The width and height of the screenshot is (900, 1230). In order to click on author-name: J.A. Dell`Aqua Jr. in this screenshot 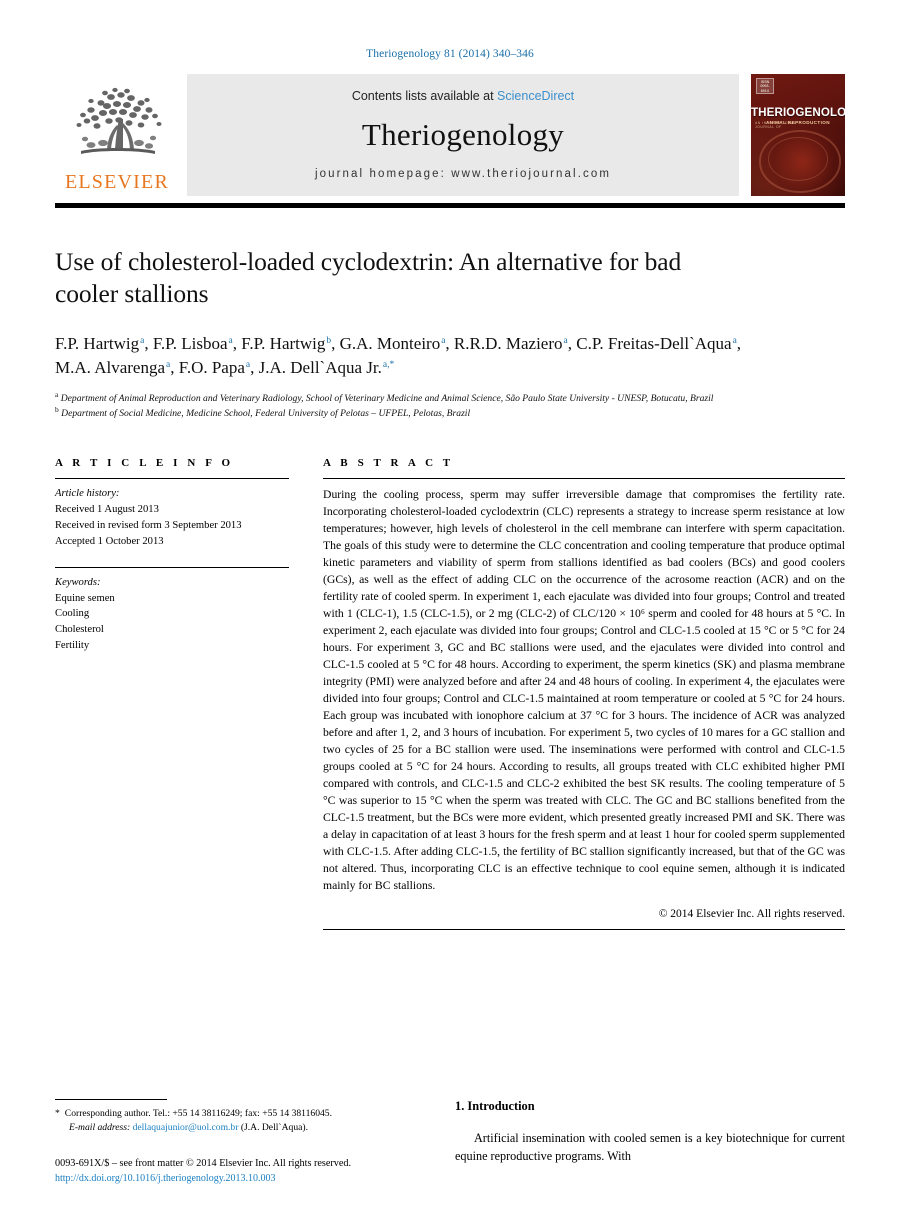, I will do `click(320, 368)`.